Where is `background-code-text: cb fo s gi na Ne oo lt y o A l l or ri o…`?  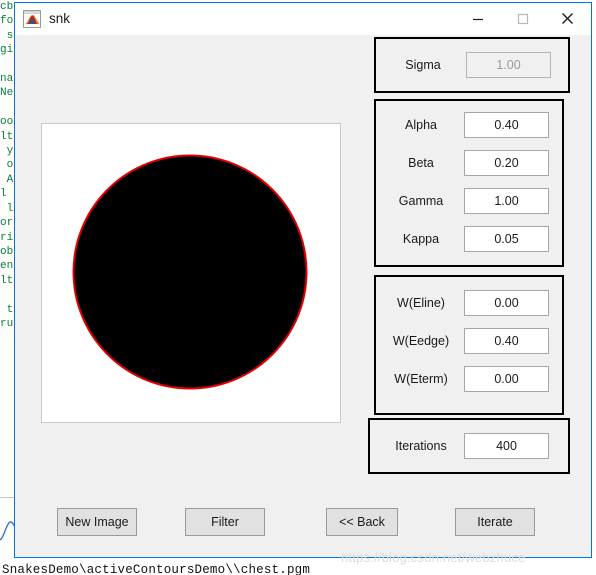 background-code-text: cb fo s gi na Ne oo lt y o A l l or ri o… is located at coordinates (7, 165).